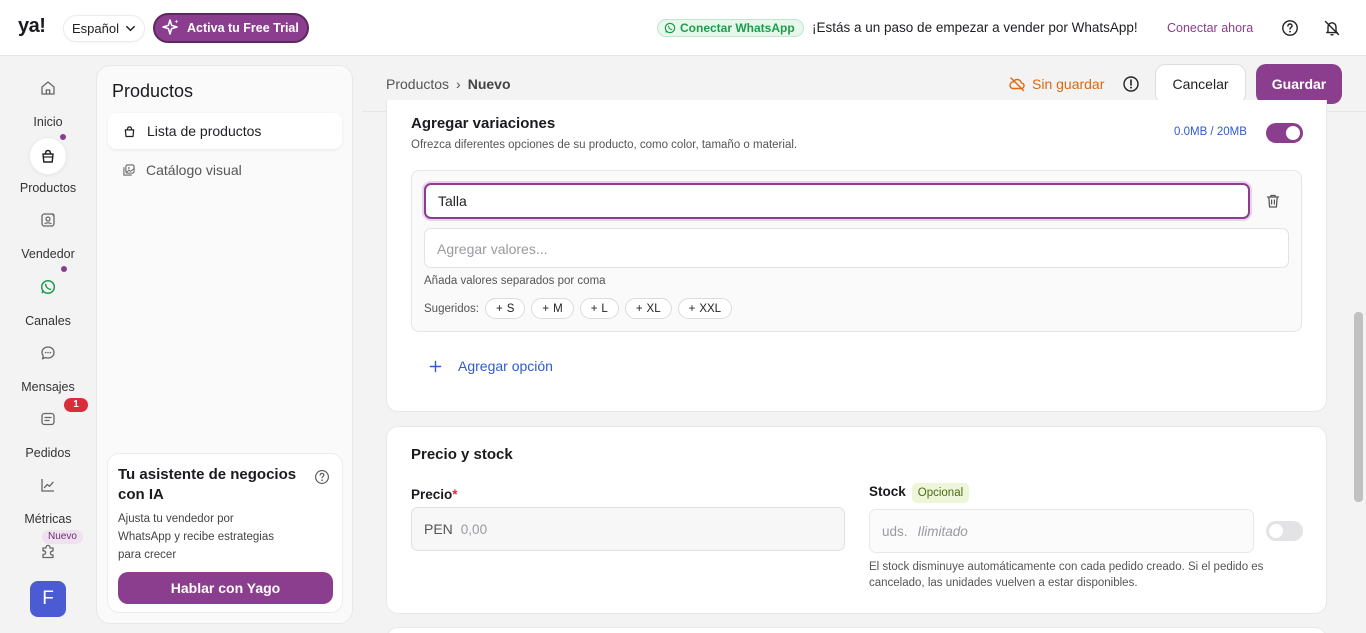  What do you see at coordinates (48, 104) in the screenshot?
I see `nav-inicio: Inicio` at bounding box center [48, 104].